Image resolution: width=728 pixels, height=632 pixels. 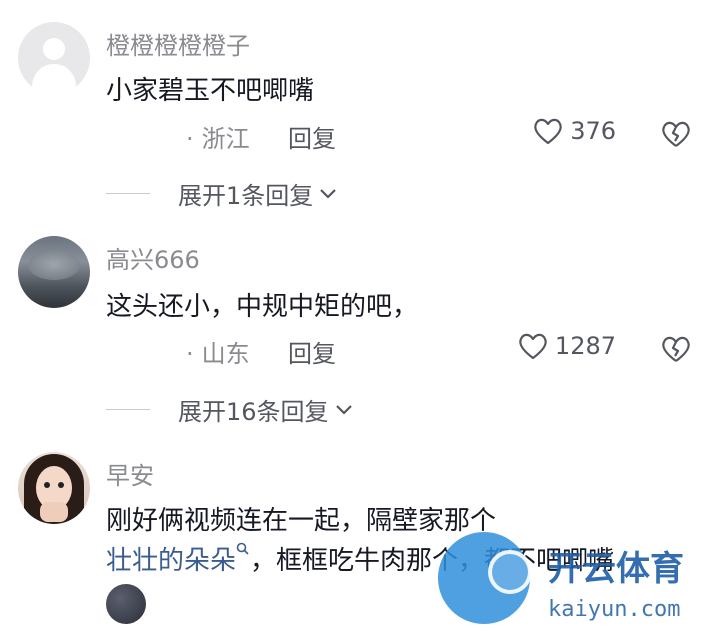 What do you see at coordinates (614, 609) in the screenshot?
I see `watermark-url: kaiyun.com` at bounding box center [614, 609].